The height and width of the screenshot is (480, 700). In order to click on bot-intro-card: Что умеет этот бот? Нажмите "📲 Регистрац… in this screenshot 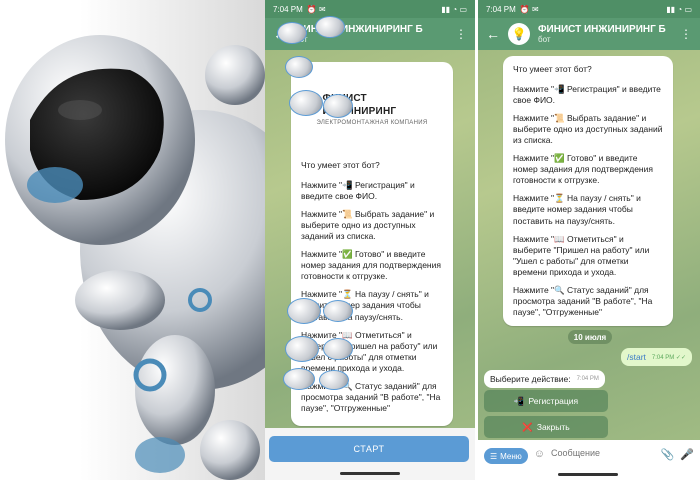, I will do `click(588, 191)`.